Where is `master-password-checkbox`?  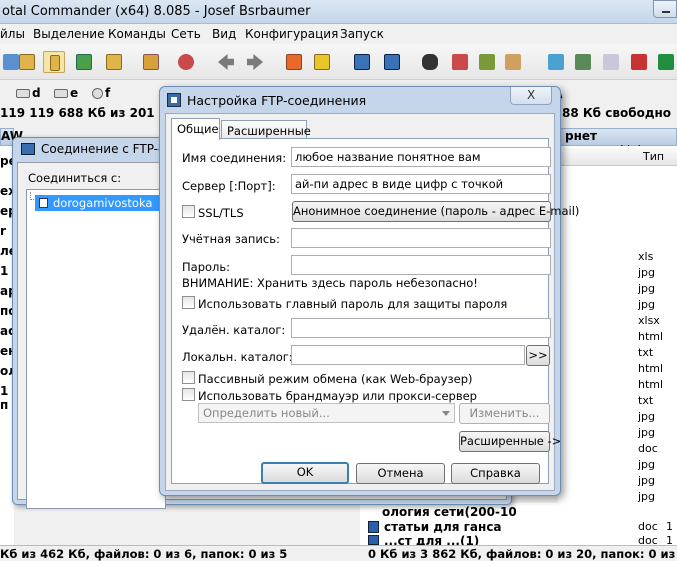
master-password-checkbox is located at coordinates (188, 302).